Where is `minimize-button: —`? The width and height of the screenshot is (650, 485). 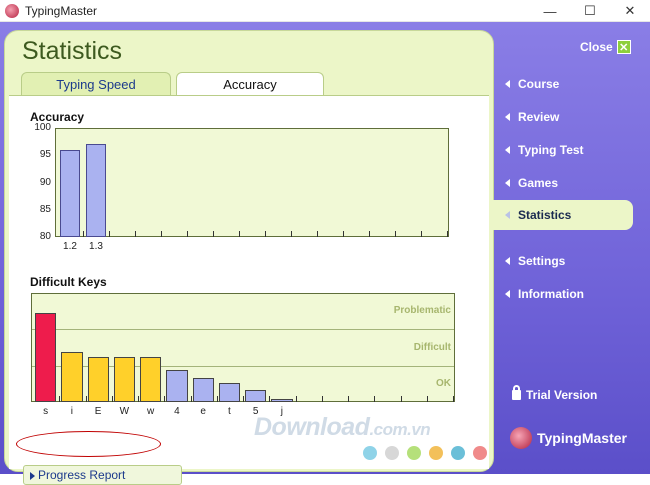 minimize-button: — is located at coordinates (550, 11).